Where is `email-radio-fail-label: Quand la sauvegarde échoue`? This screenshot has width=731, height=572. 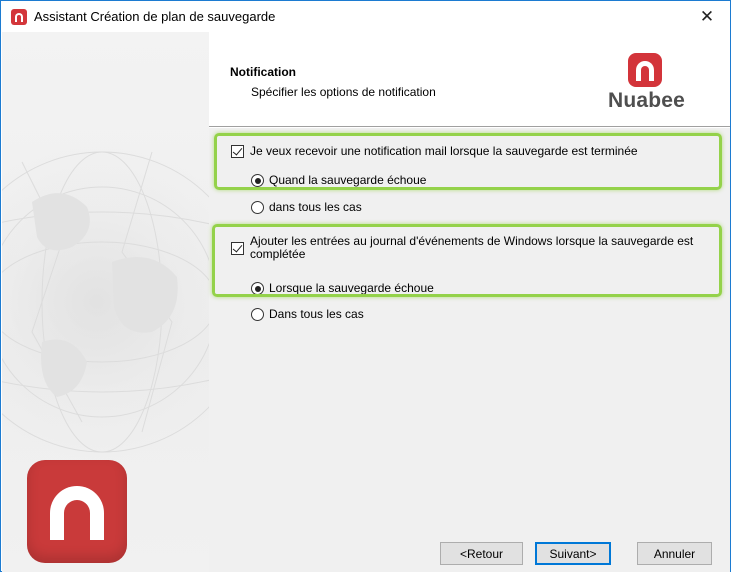 email-radio-fail-label: Quand la sauvegarde échoue is located at coordinates (348, 180).